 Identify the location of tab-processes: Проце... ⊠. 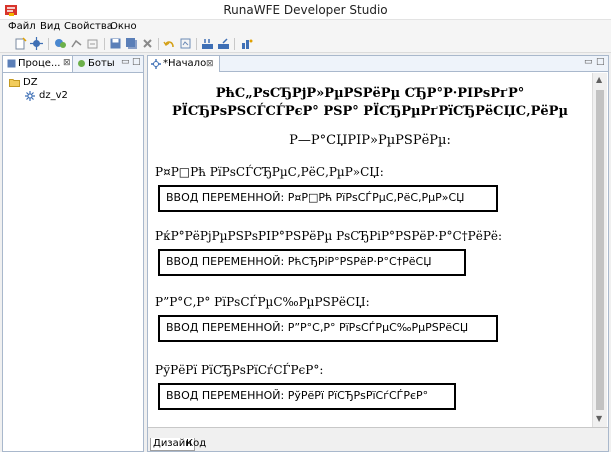
(38, 64).